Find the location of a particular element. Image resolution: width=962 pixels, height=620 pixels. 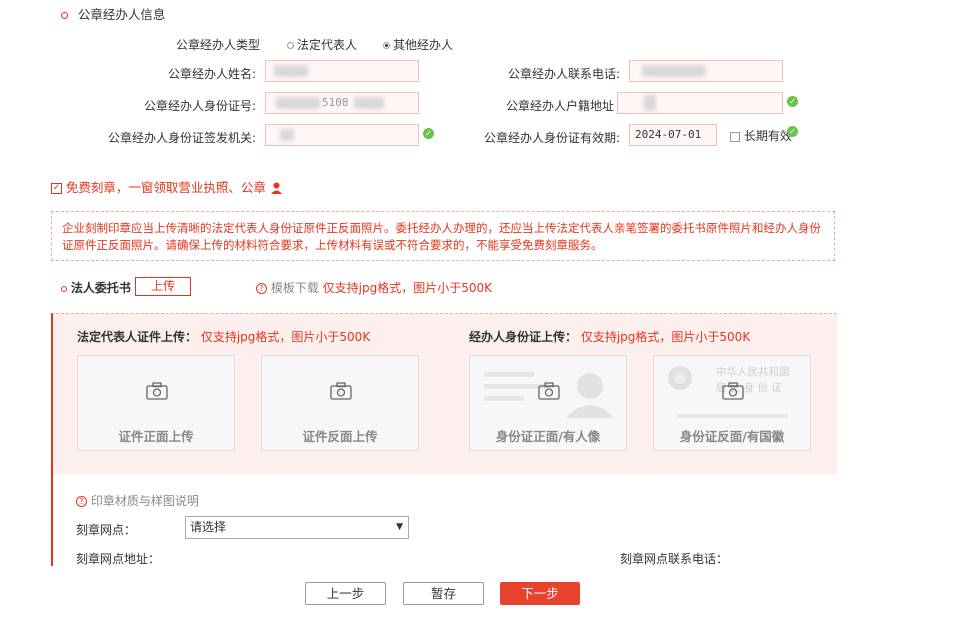

agent-id-partial: 5108 is located at coordinates (335, 102).